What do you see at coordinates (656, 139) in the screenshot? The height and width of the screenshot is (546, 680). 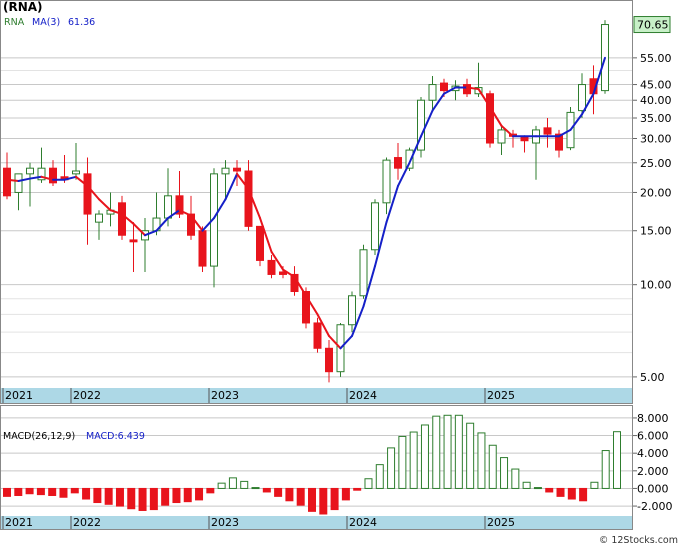 I see `price-tick-label: 30.00` at bounding box center [656, 139].